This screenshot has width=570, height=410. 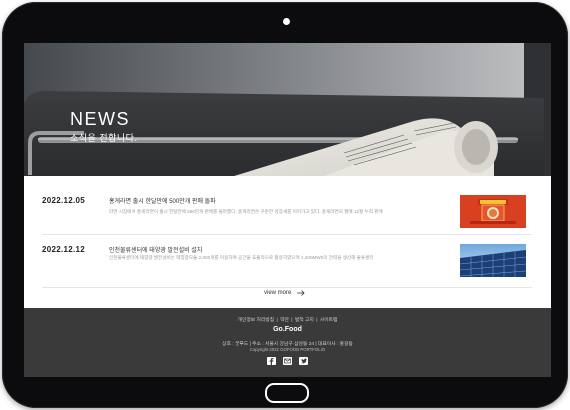 I want to click on view-more-label: view more, so click(x=278, y=293).